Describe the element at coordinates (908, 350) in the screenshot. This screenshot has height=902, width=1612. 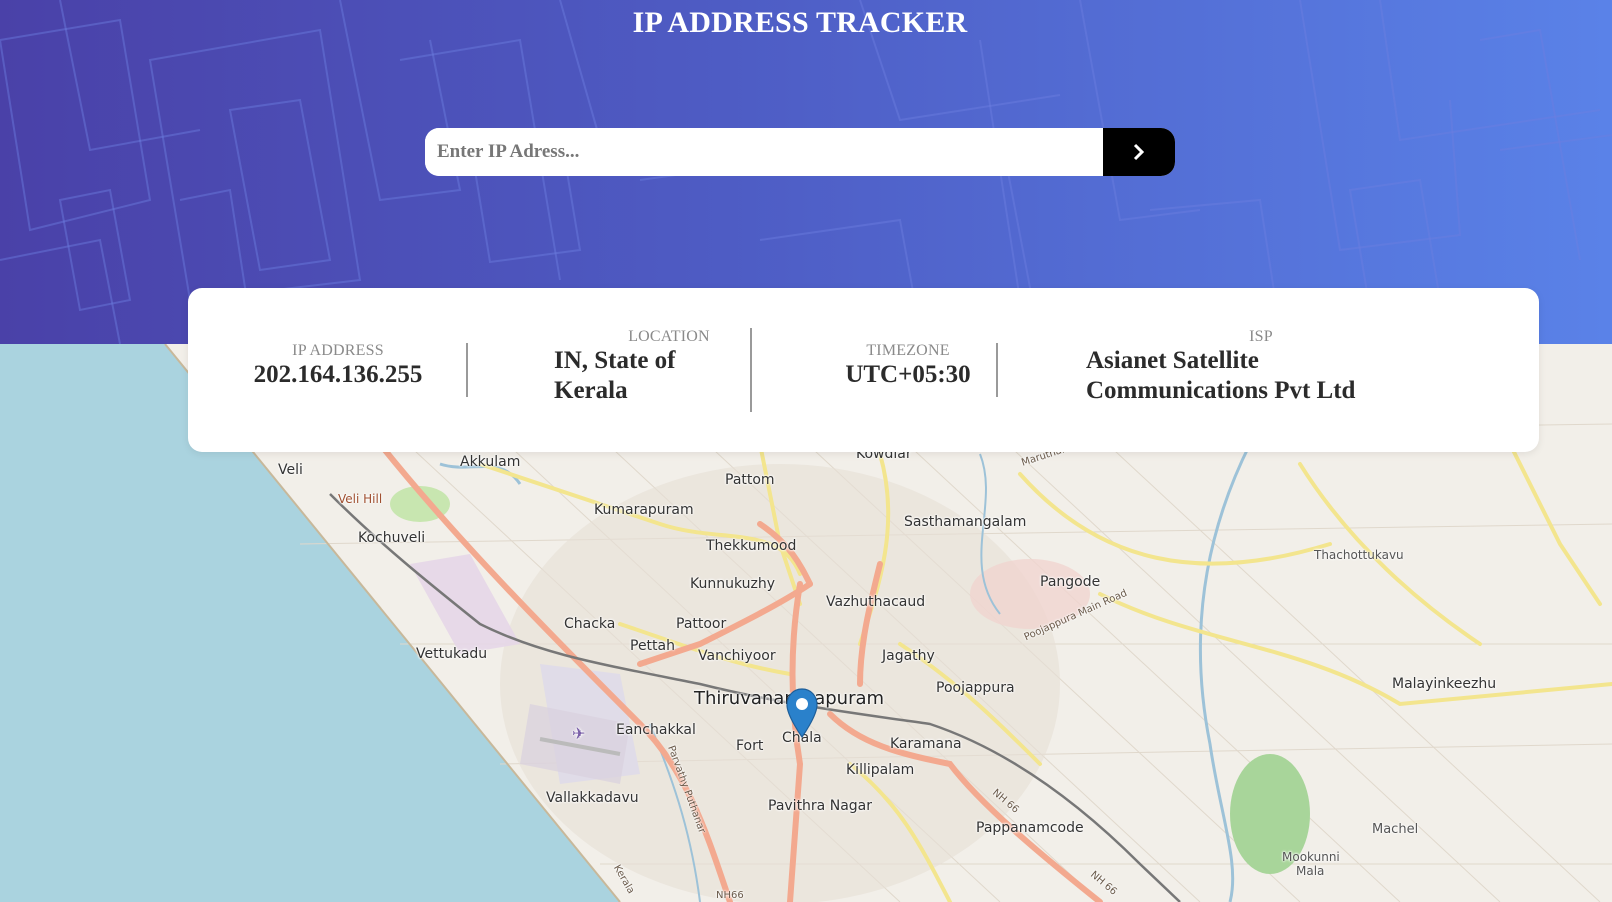
I see `timezone-label: TIMEZONE` at that location.